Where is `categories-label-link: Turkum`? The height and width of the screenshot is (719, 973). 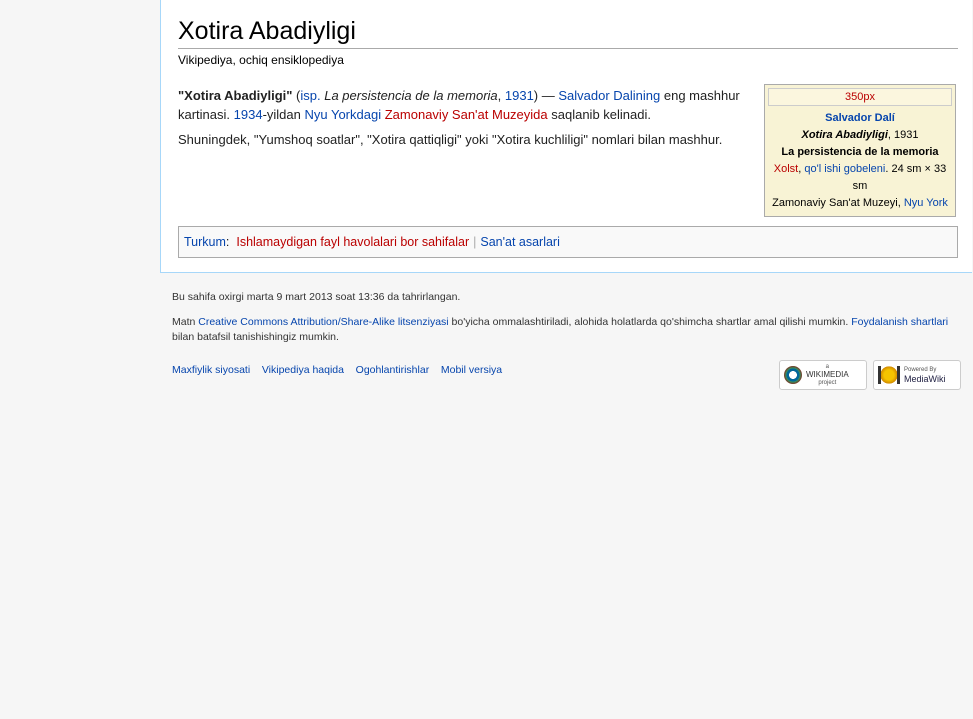 categories-label-link: Turkum is located at coordinates (205, 242).